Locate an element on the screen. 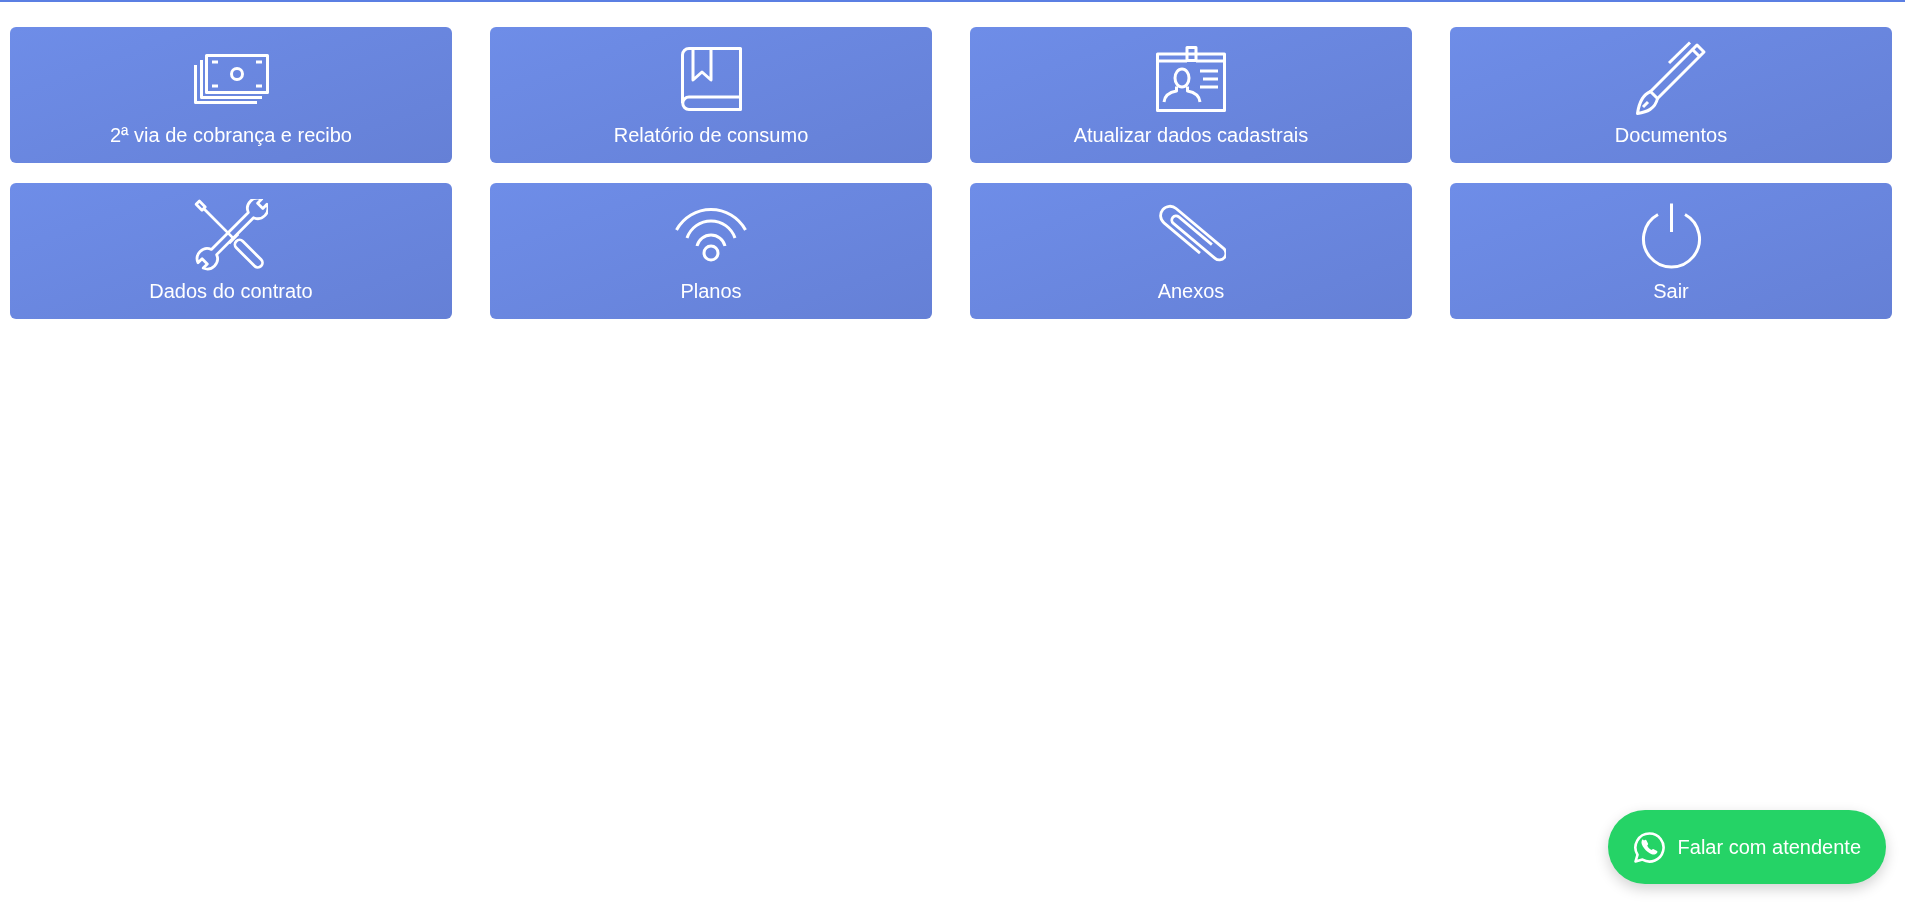  menu-tile: 2ª via de cobrança e recibo is located at coordinates (231, 95).